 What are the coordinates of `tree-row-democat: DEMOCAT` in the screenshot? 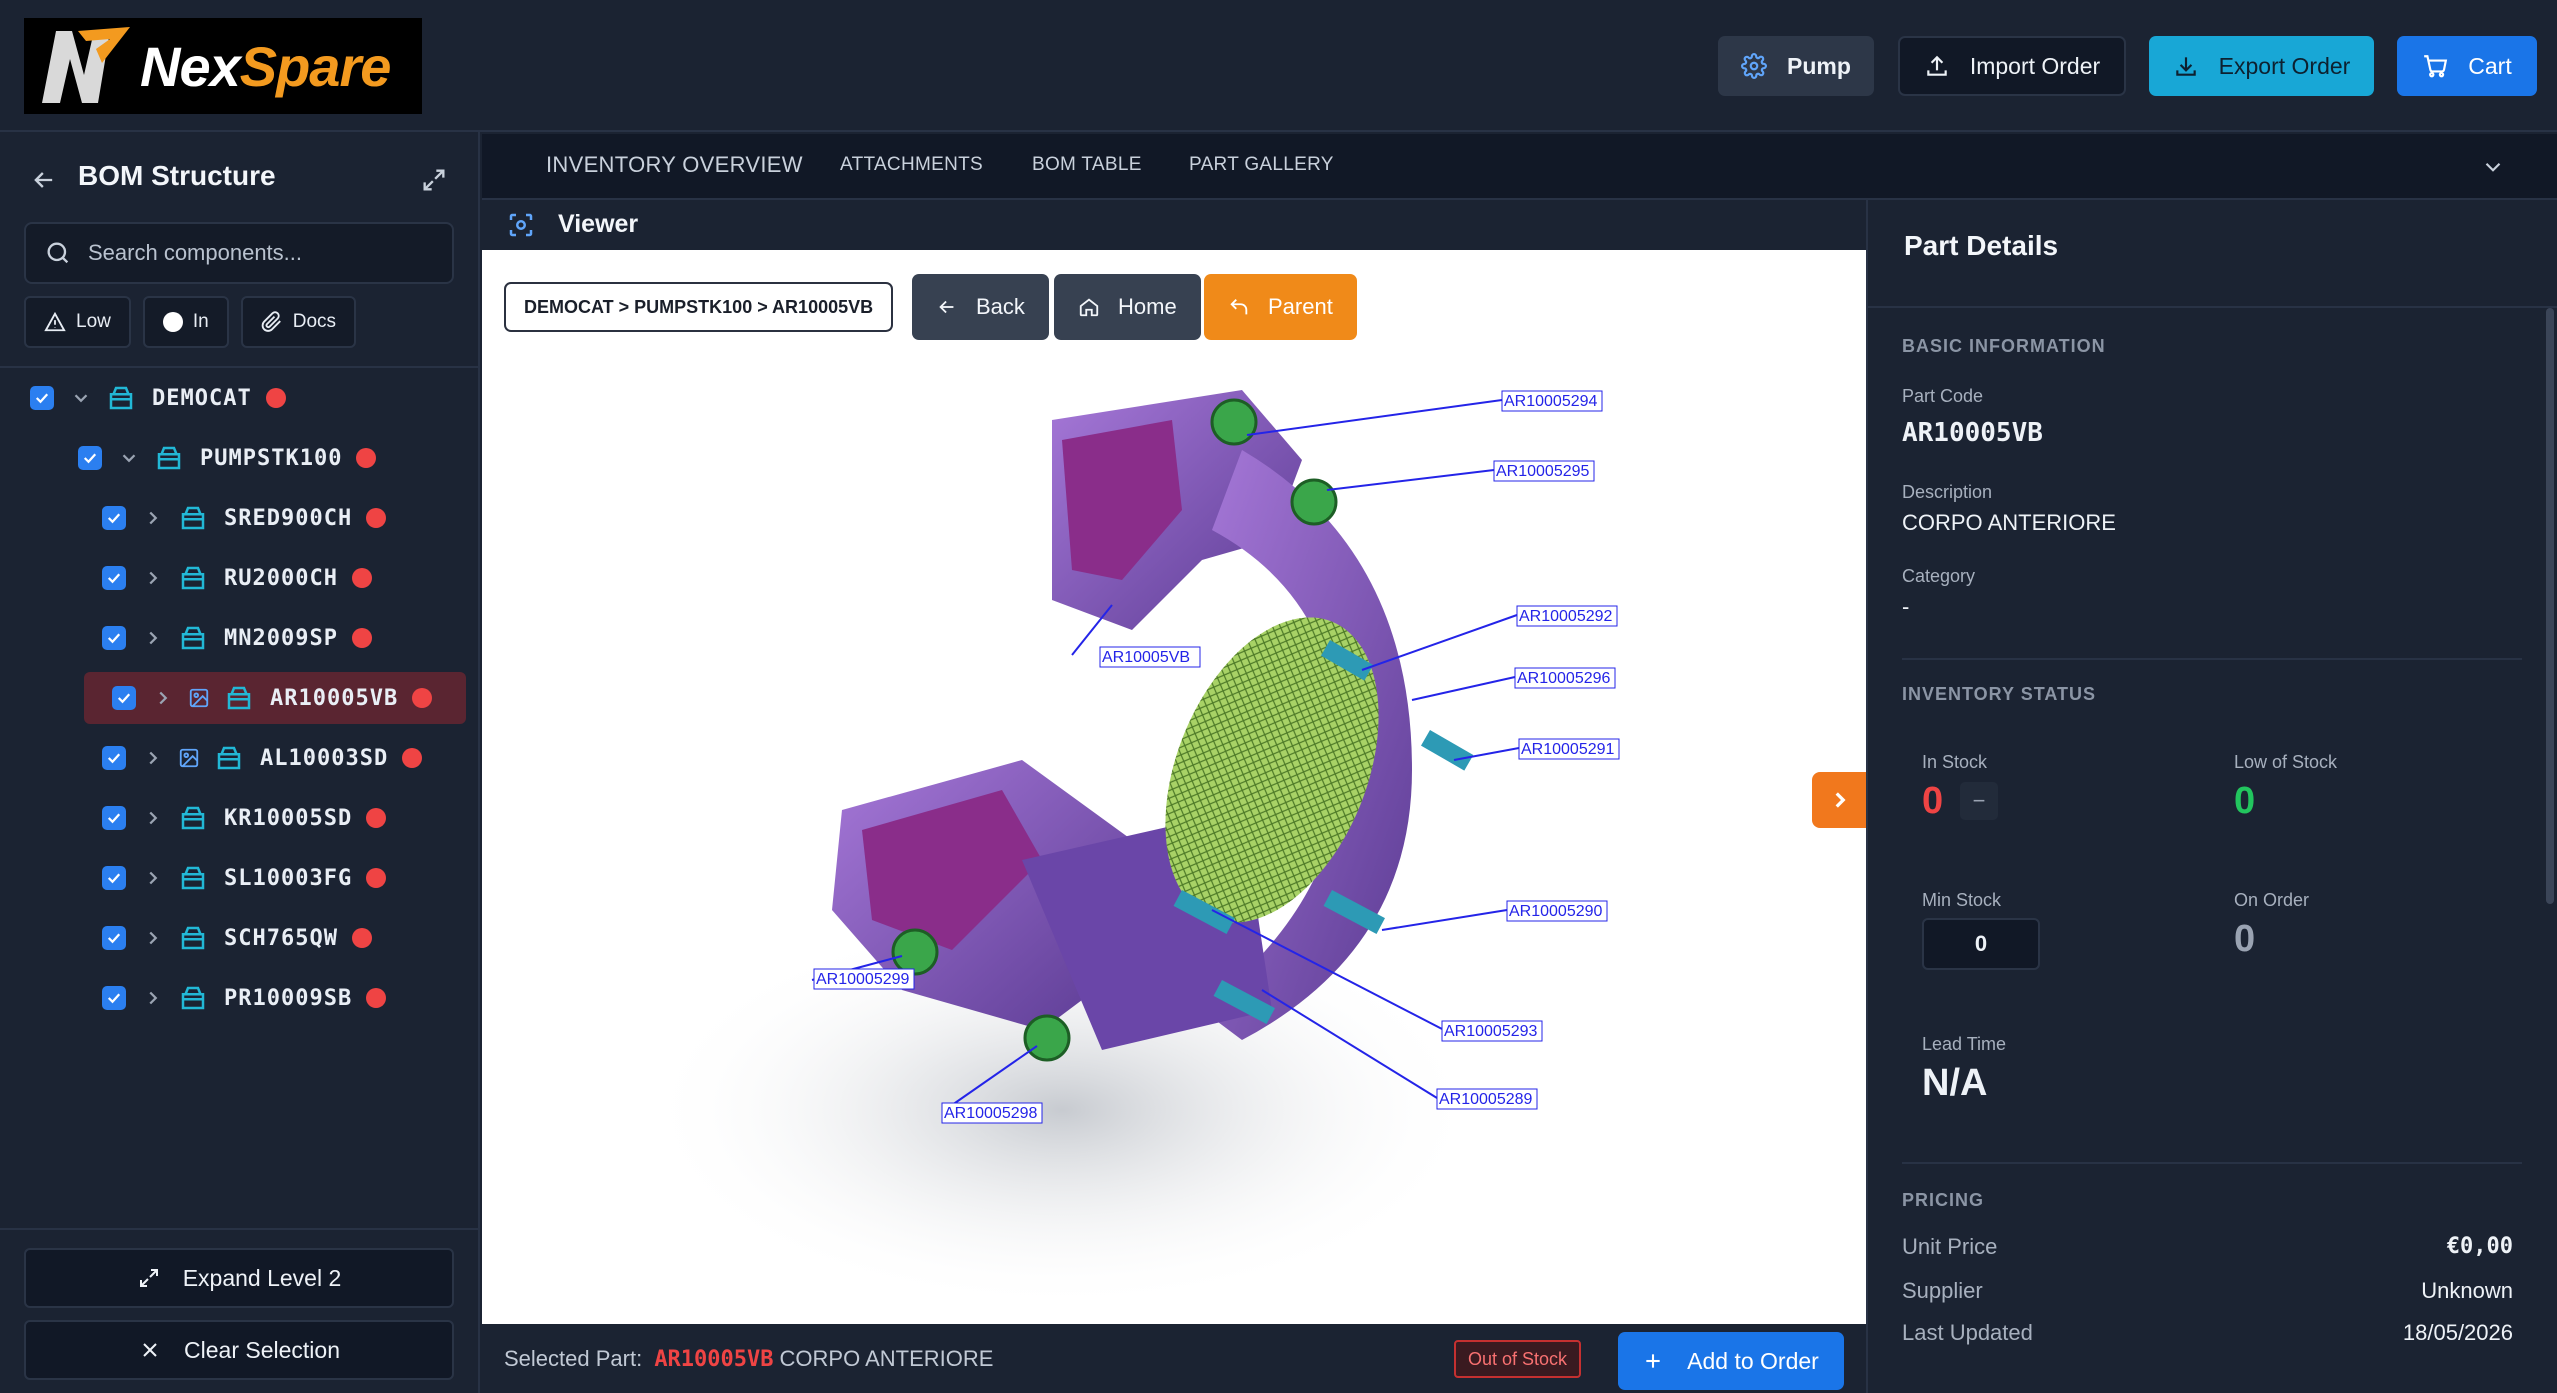 It's located at (239, 398).